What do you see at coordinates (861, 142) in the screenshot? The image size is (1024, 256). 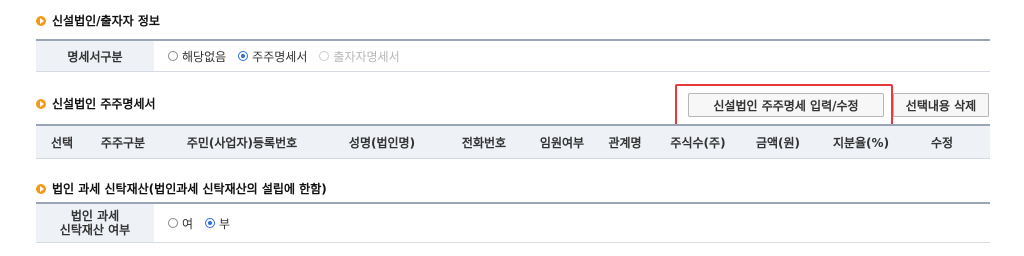 I see `col-ratio: 지분율(%)` at bounding box center [861, 142].